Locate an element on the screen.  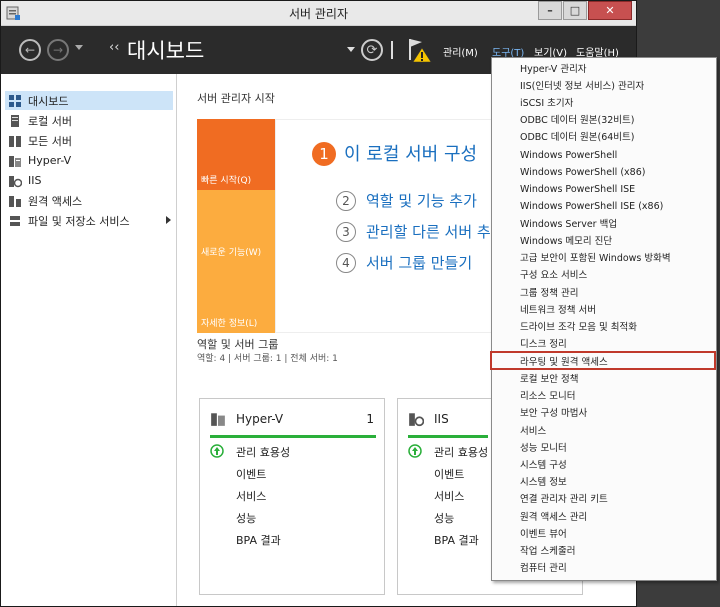
tools-menu-item: 드라이브 조각 모음 및 최적화 is located at coordinates (578, 327).